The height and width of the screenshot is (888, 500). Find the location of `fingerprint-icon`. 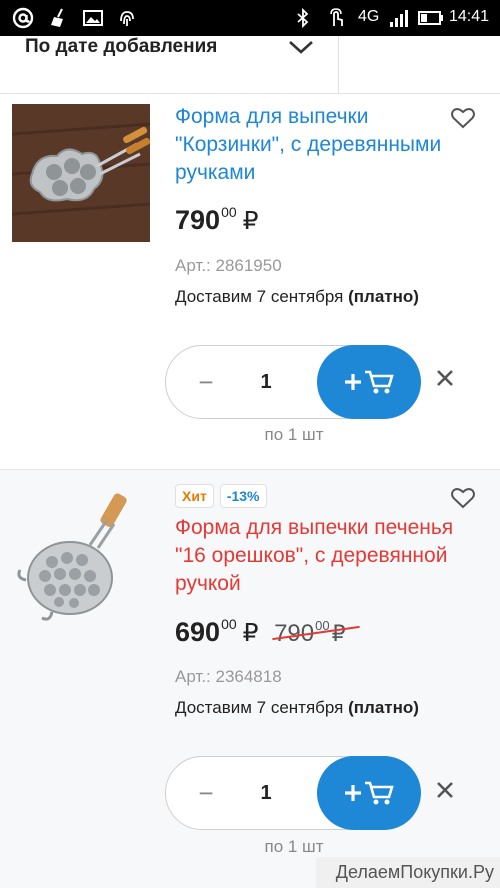

fingerprint-icon is located at coordinates (127, 18).